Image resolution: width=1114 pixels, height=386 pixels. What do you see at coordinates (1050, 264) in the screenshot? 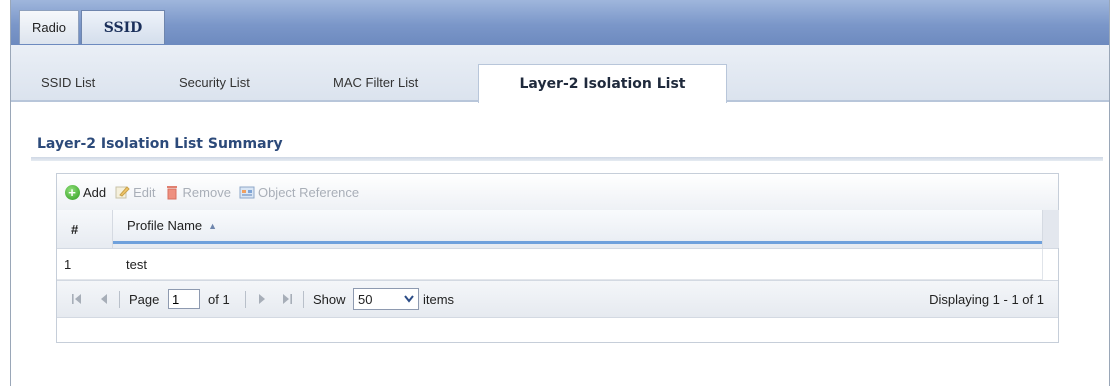
I see `row-spacer` at bounding box center [1050, 264].